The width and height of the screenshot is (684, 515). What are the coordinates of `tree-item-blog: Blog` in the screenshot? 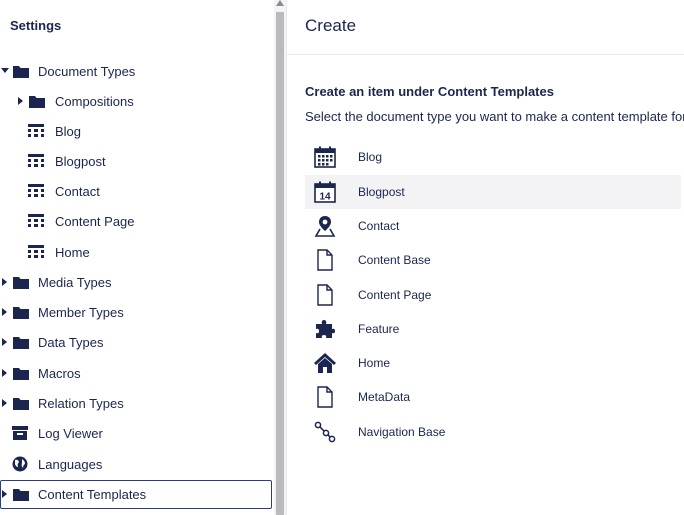 It's located at (136, 131).